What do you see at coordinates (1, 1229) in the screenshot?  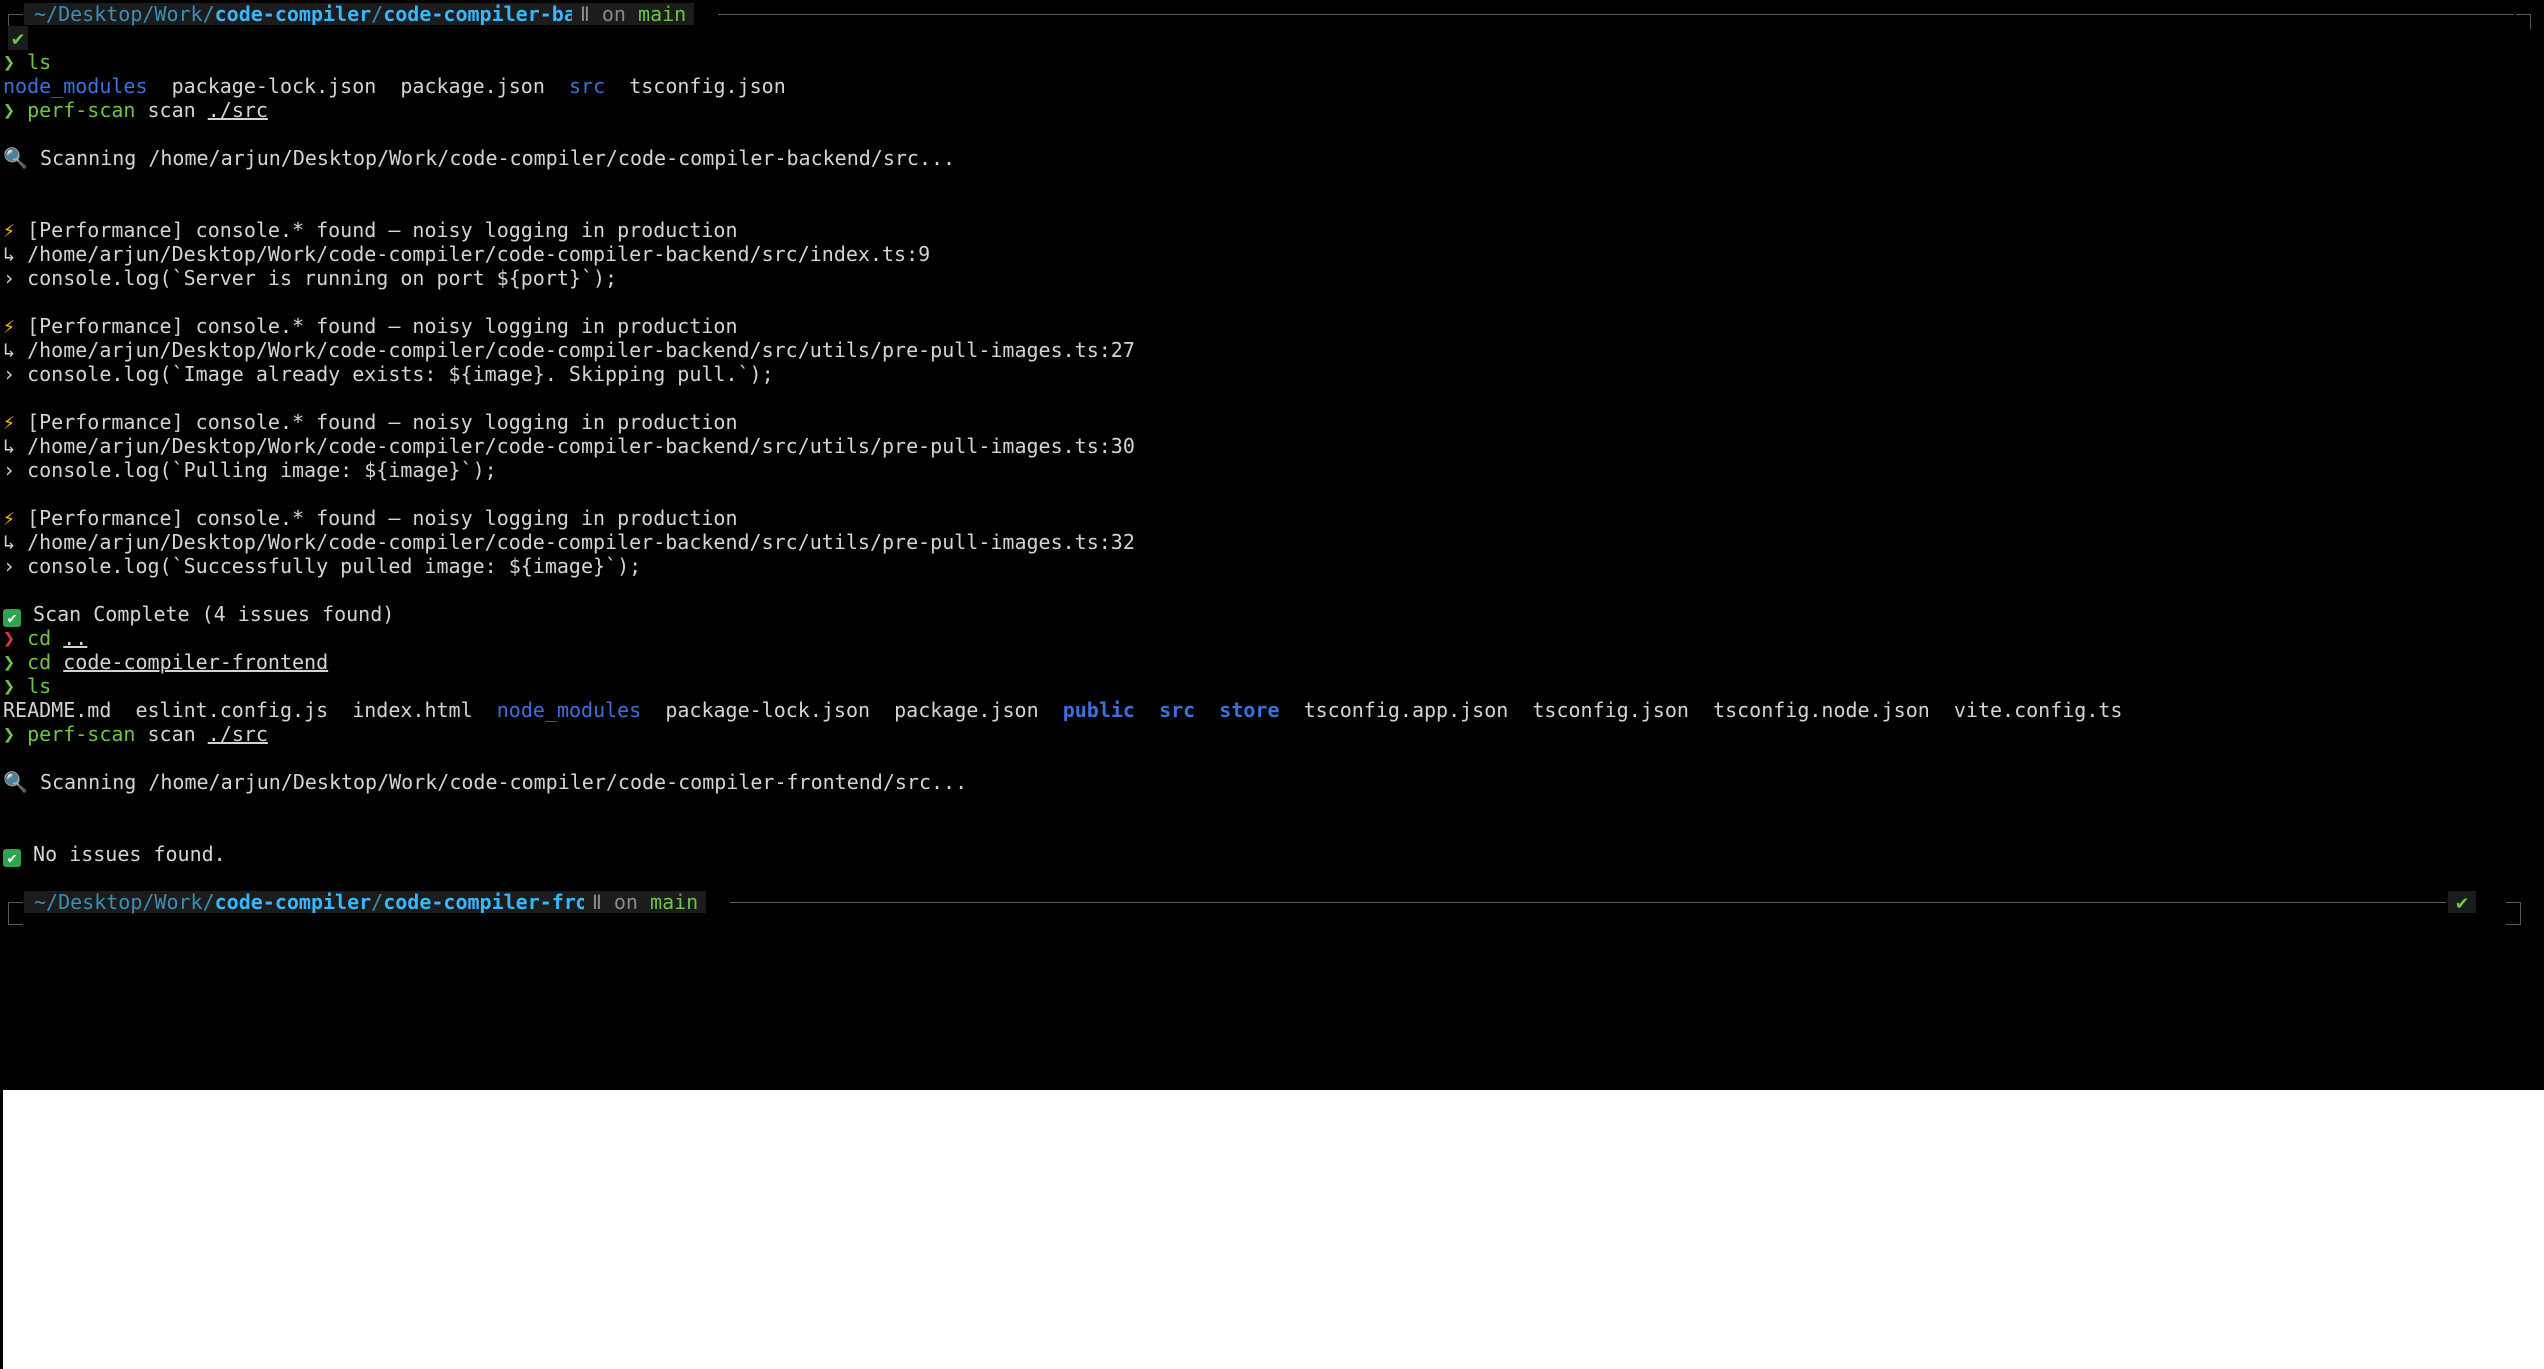 I see `terminal-edge` at bounding box center [1, 1229].